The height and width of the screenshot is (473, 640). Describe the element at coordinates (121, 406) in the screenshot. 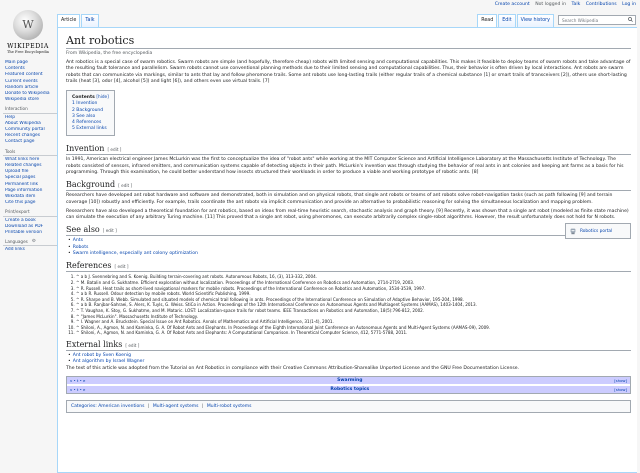

I see `category-american-inventions: American inventions` at that location.